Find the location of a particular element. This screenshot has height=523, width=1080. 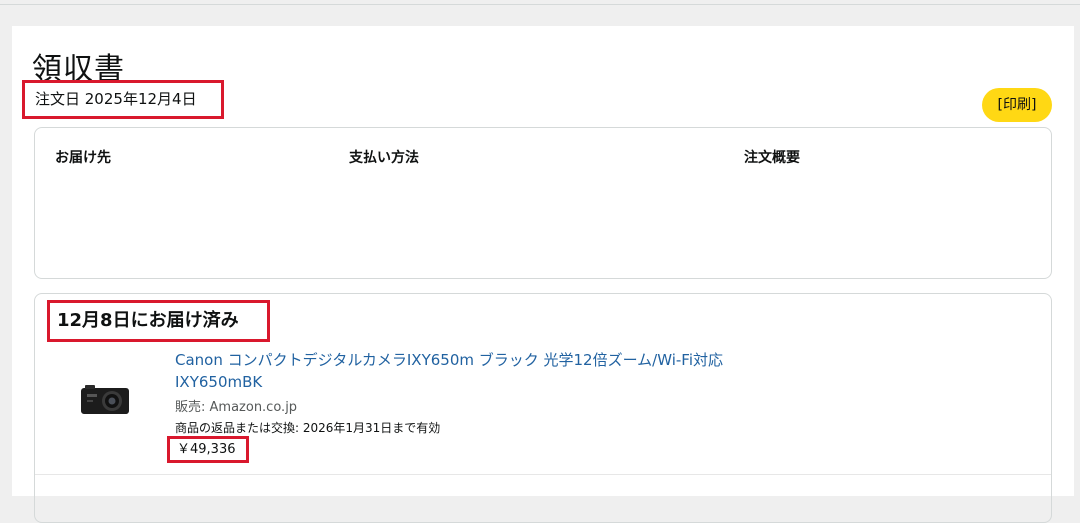

top-divider is located at coordinates (540, 4).